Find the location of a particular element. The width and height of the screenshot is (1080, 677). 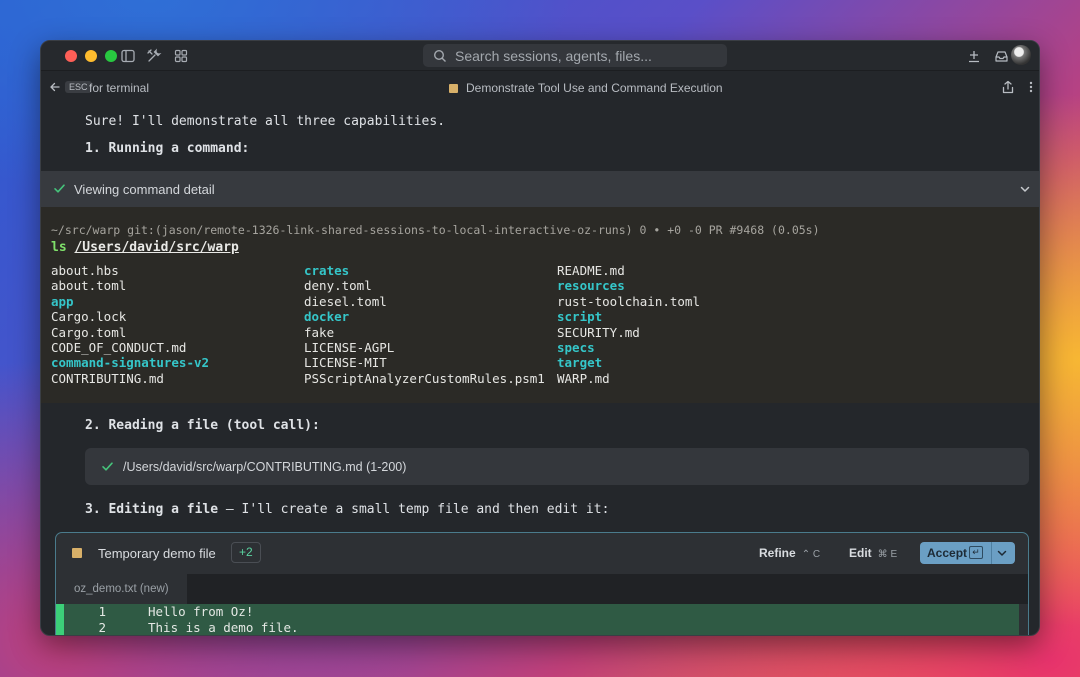

ls-file-entry: LICENSE-AGPL is located at coordinates (424, 347).